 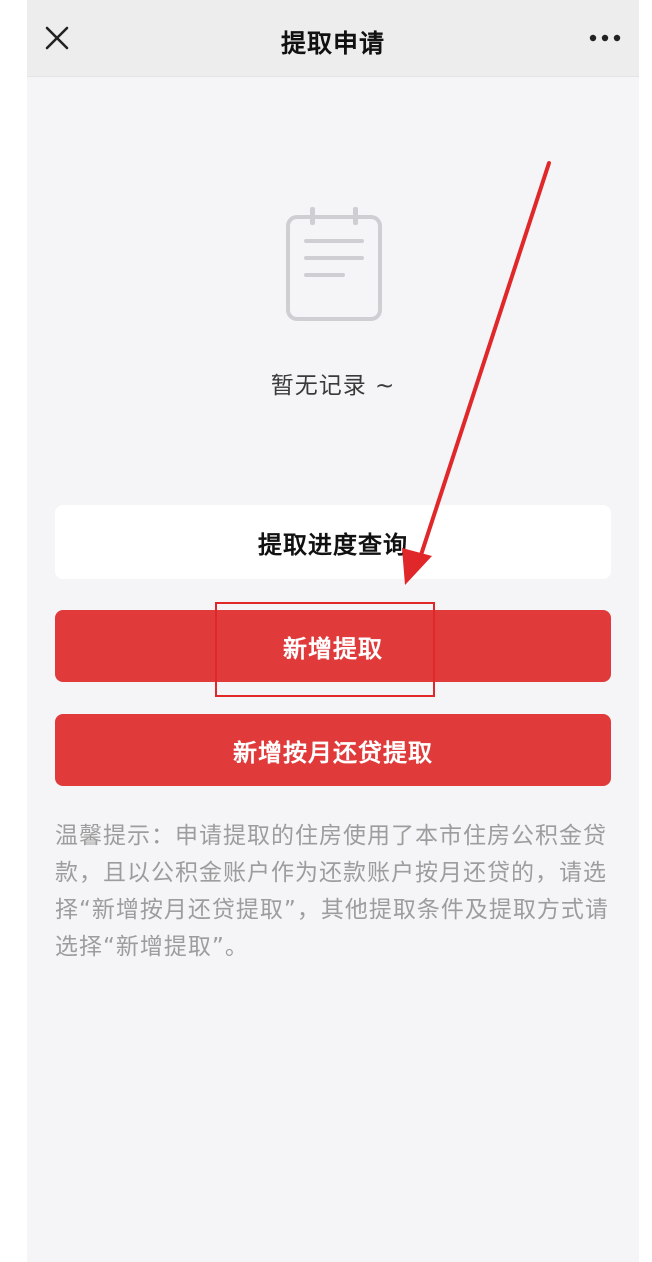 What do you see at coordinates (334, 264) in the screenshot?
I see `notepad-icon` at bounding box center [334, 264].